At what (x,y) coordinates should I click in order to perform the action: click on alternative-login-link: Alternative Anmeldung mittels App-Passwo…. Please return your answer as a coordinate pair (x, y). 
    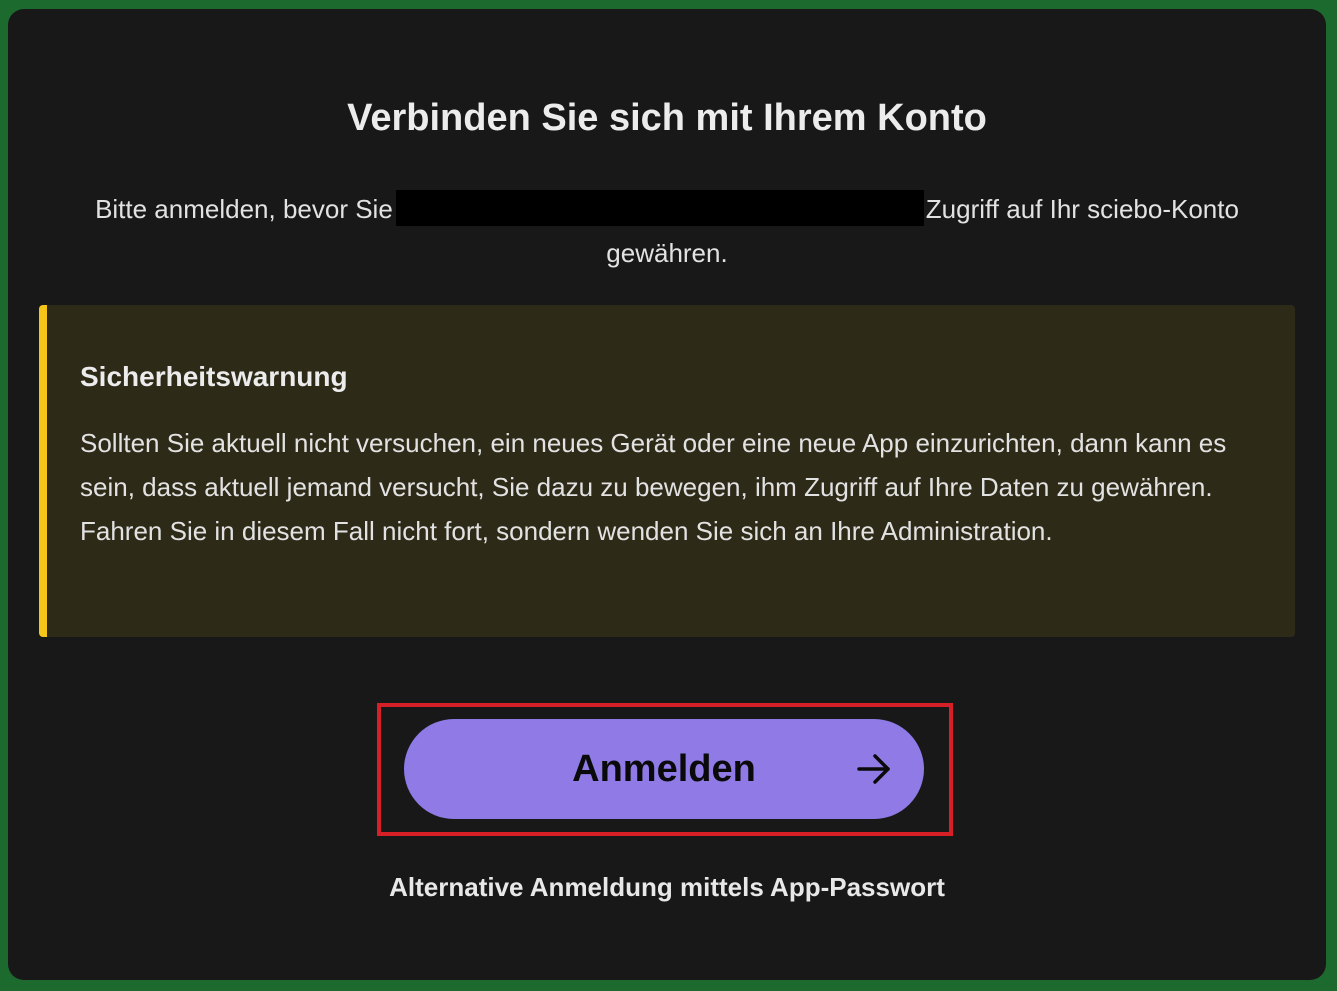
    Looking at the image, I should click on (667, 887).